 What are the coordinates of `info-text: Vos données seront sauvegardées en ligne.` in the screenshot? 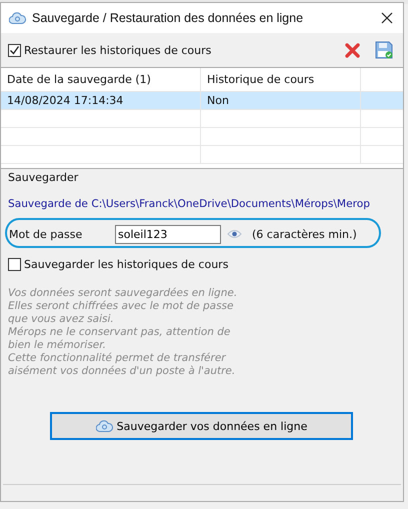 It's located at (123, 293).